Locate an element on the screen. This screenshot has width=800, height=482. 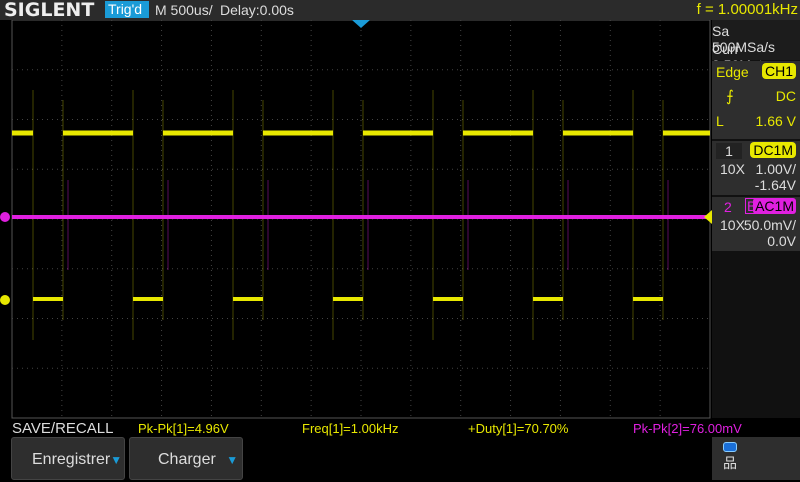
measurement-freq1: Freq[1]=1.00kHz is located at coordinates (350, 428).